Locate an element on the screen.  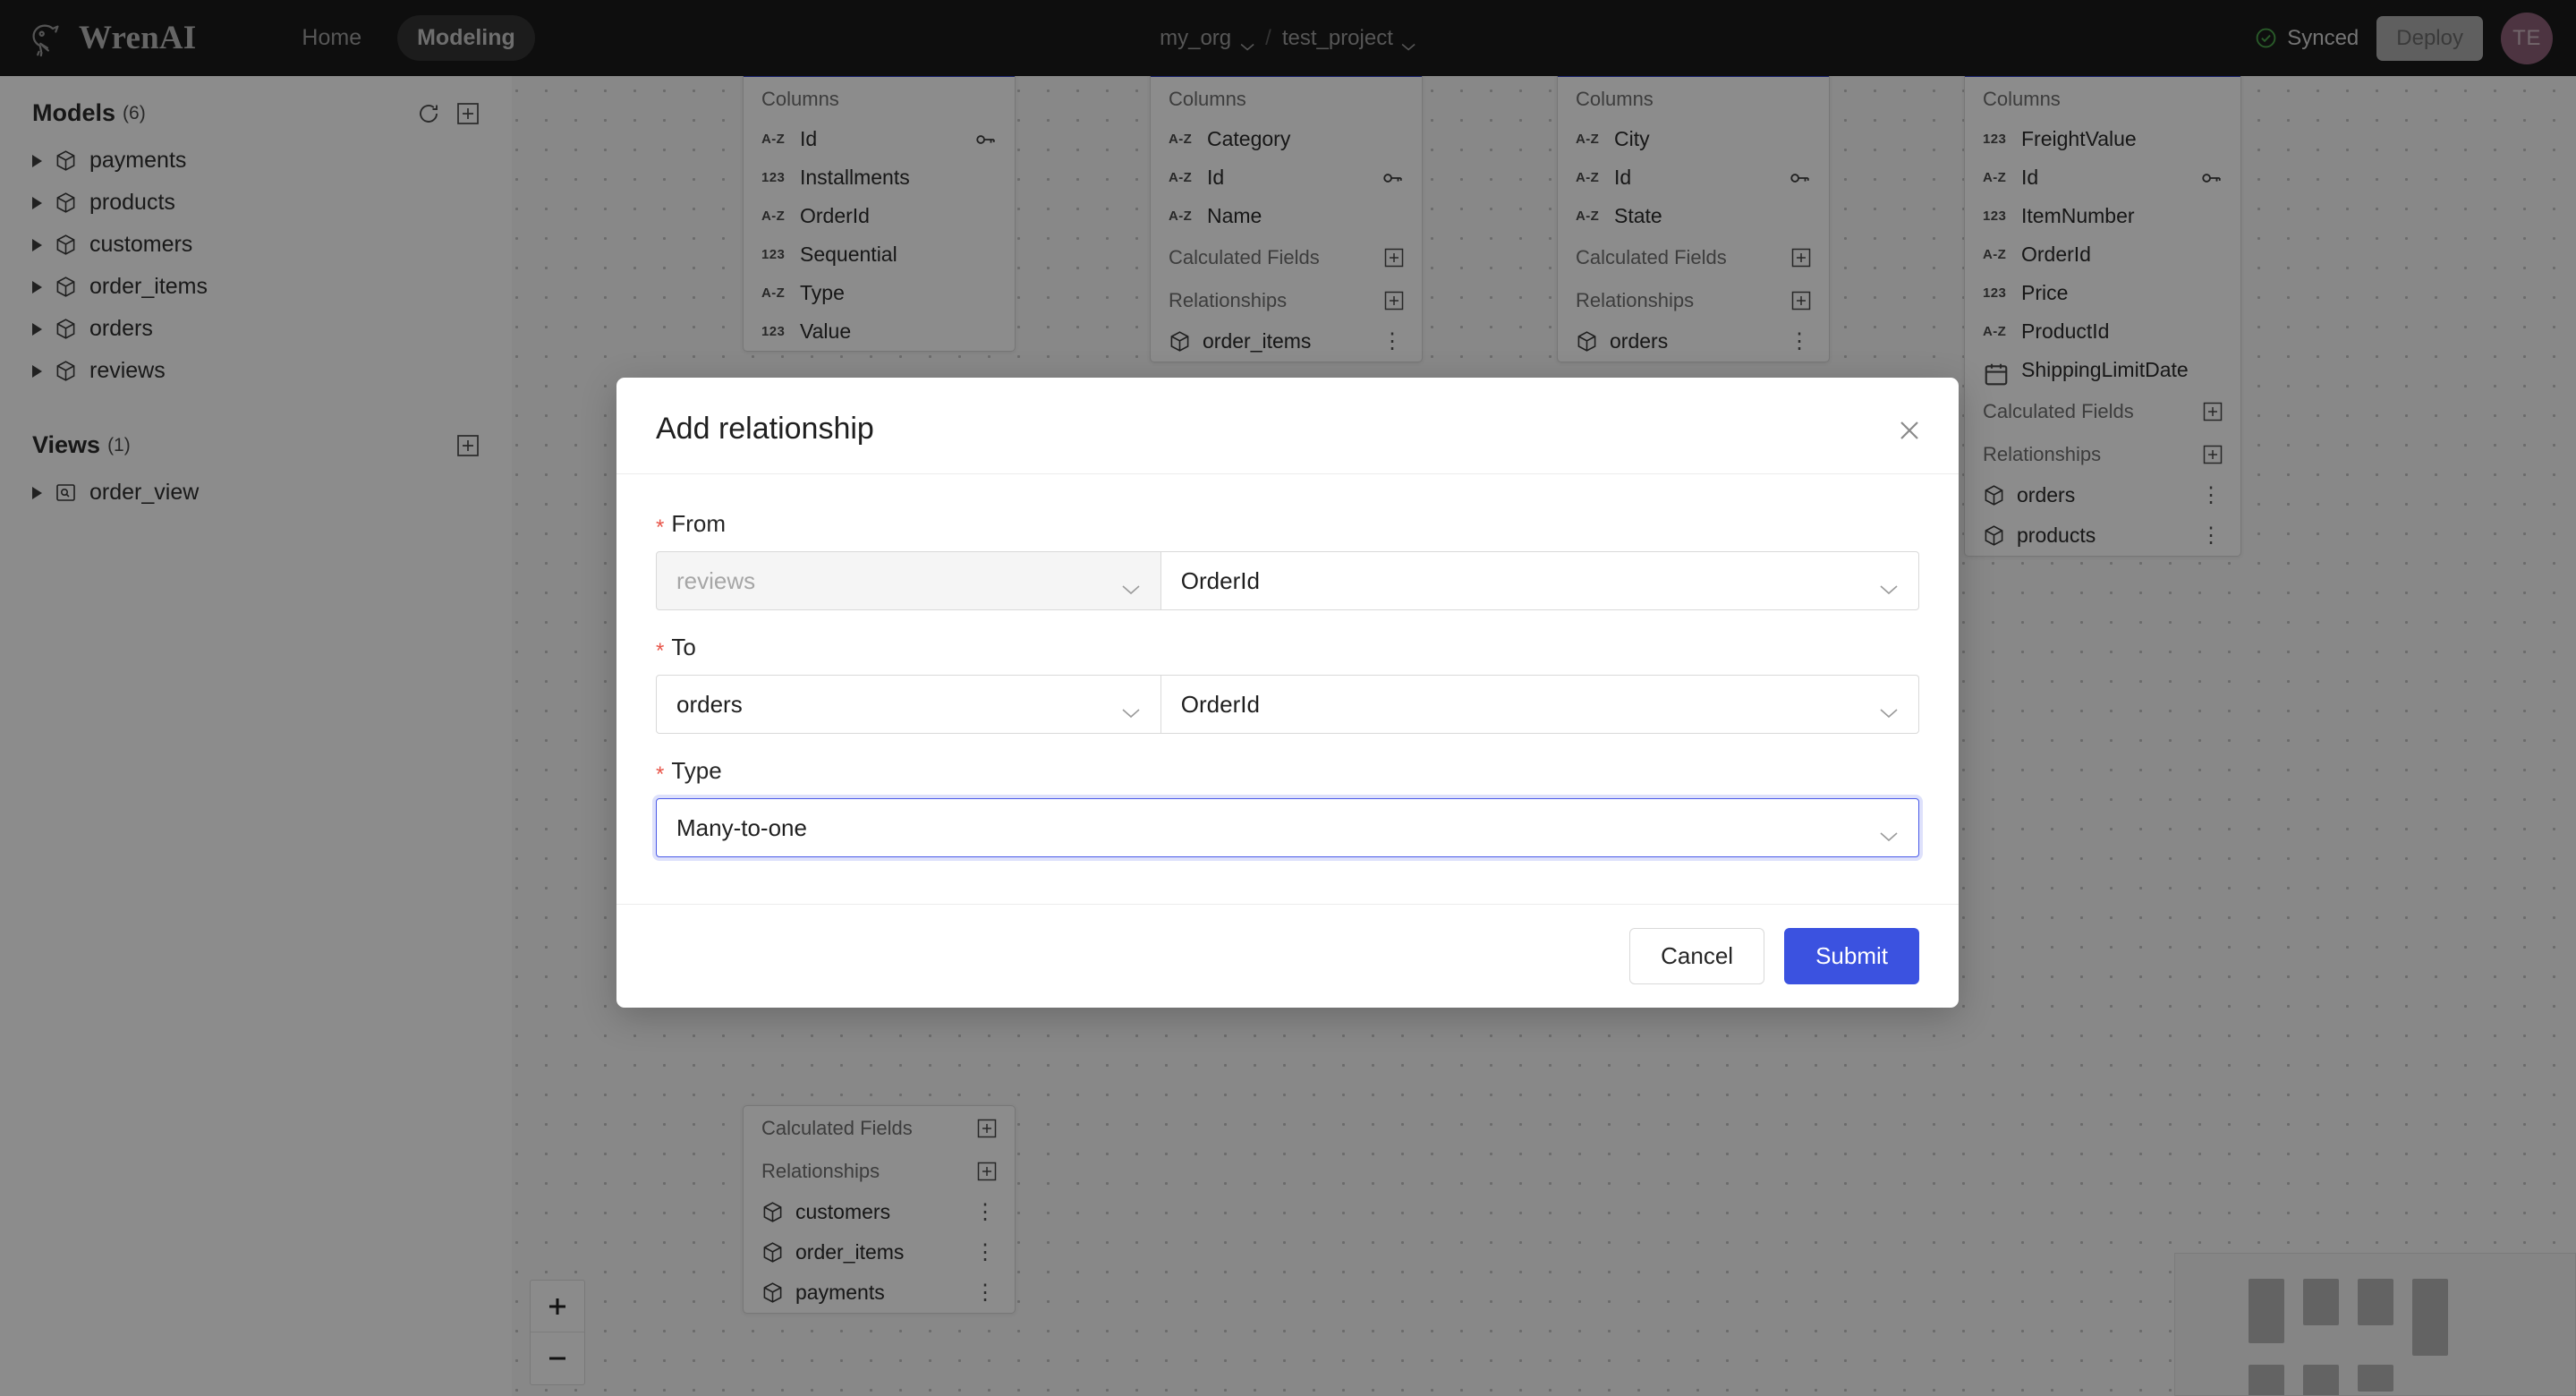
to-field-value: OrderId is located at coordinates (1220, 704).